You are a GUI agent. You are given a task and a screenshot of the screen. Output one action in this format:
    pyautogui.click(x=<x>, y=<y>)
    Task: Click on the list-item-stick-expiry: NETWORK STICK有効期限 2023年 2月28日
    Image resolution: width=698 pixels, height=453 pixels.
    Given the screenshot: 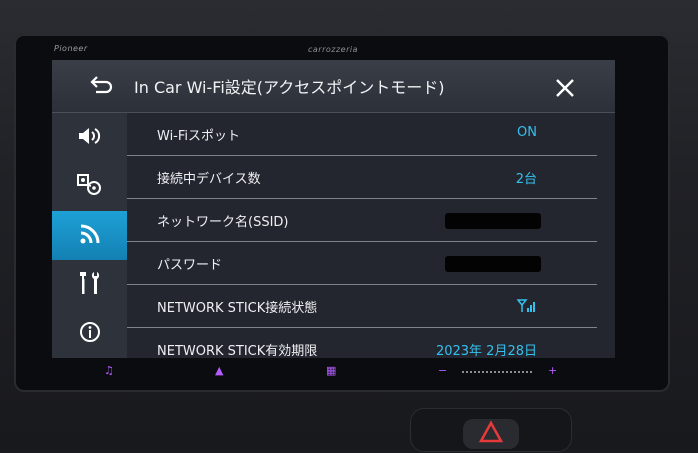 What is the action you would take?
    pyautogui.click(x=362, y=343)
    